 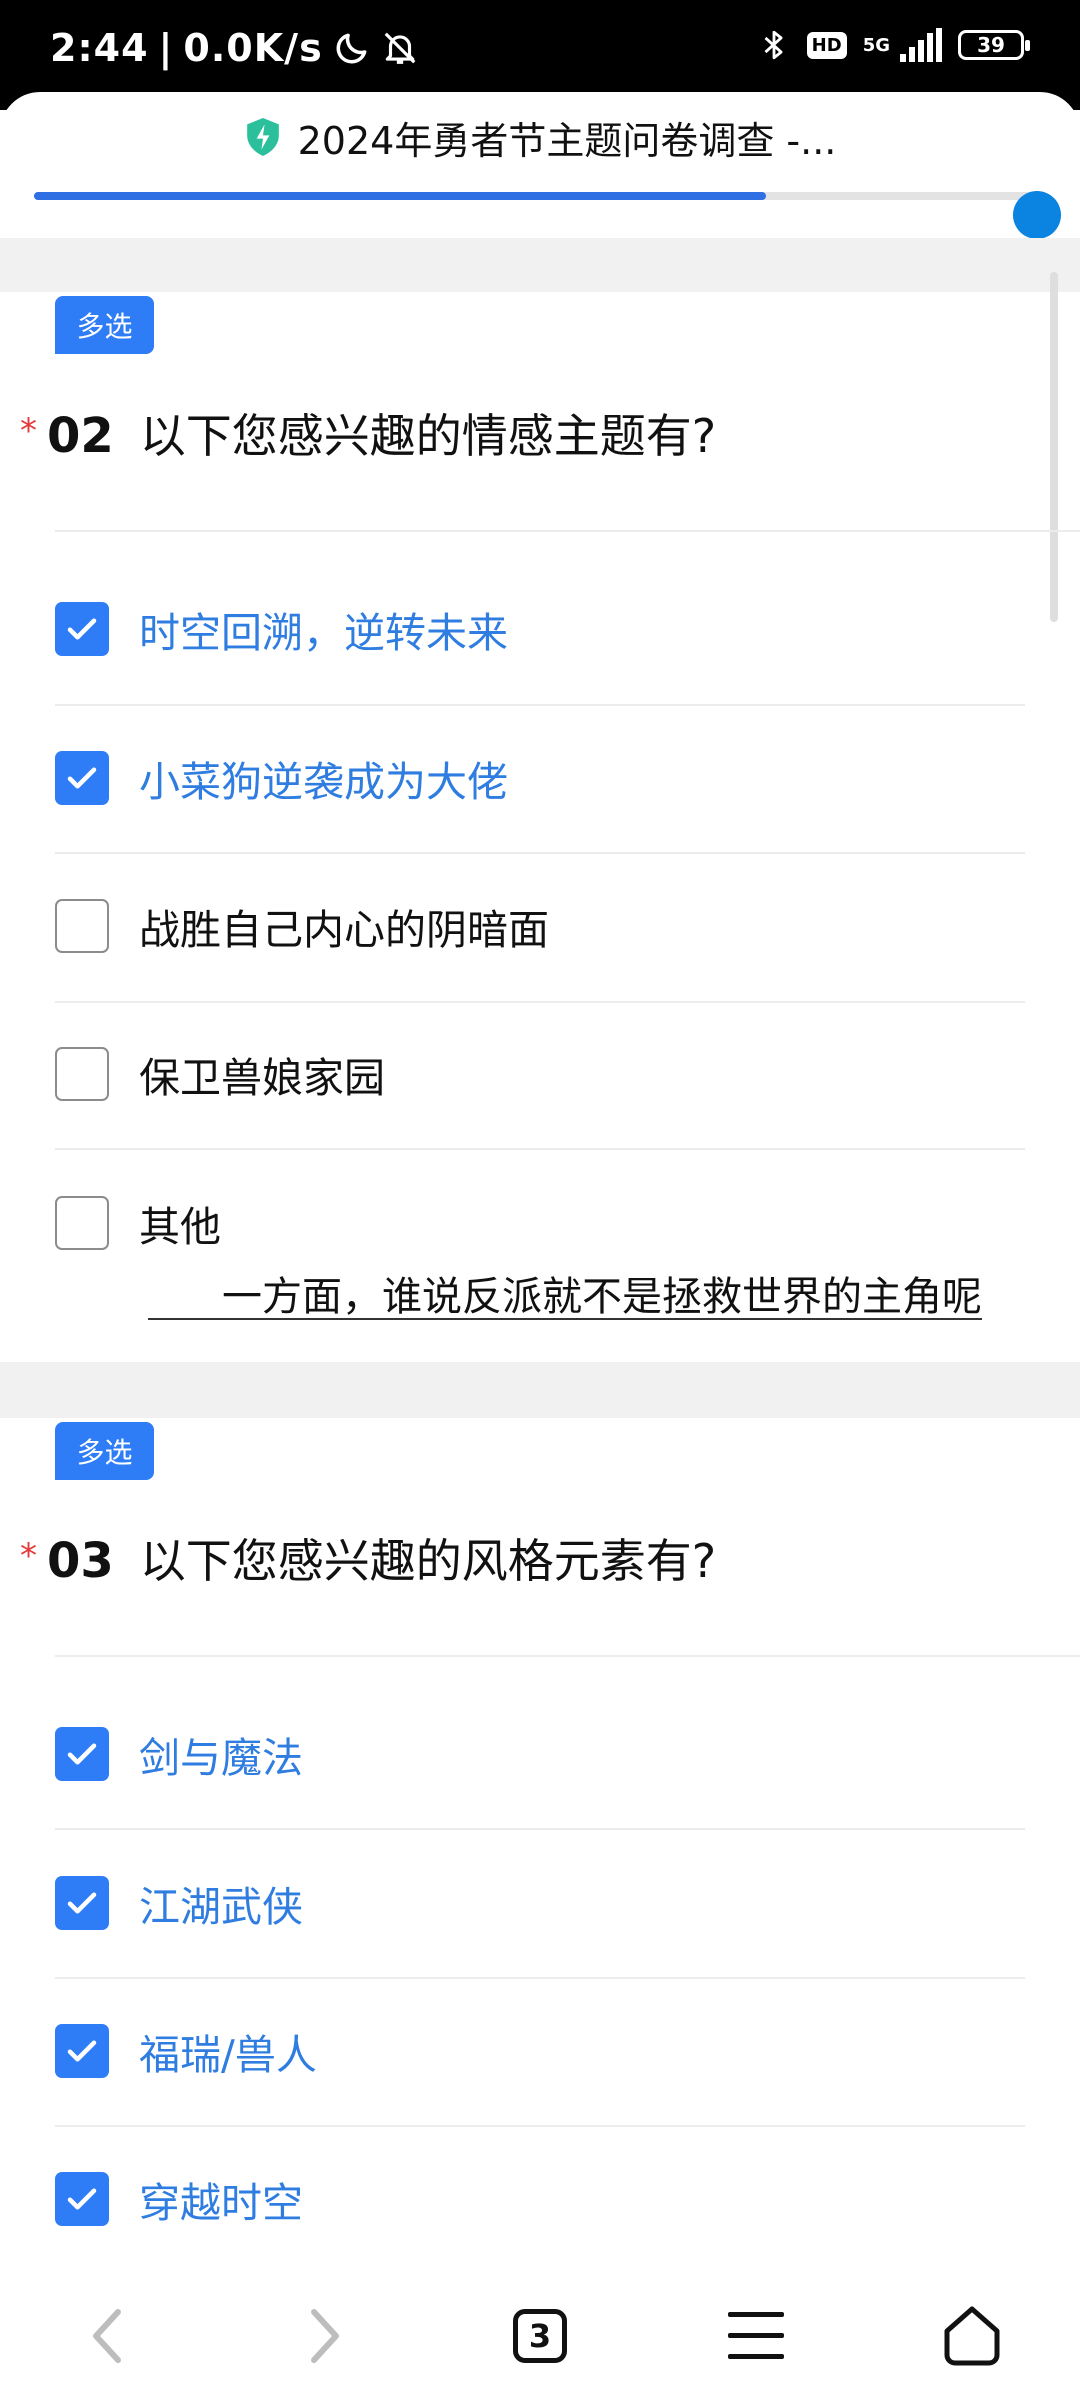 I want to click on question-text: 以下您感兴趣的情感主题有?, so click(x=428, y=436).